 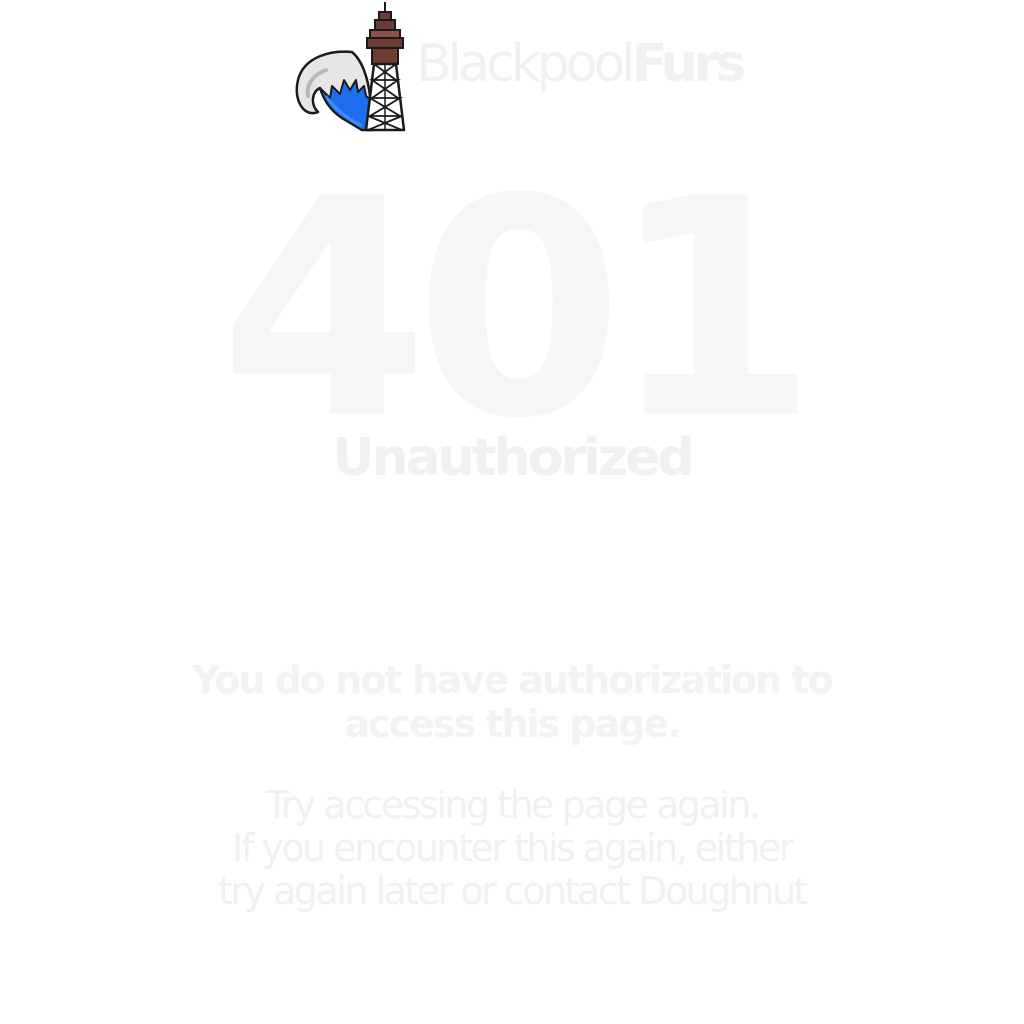 I want to click on error-message-line: You do not have authorization to, so click(x=512, y=680).